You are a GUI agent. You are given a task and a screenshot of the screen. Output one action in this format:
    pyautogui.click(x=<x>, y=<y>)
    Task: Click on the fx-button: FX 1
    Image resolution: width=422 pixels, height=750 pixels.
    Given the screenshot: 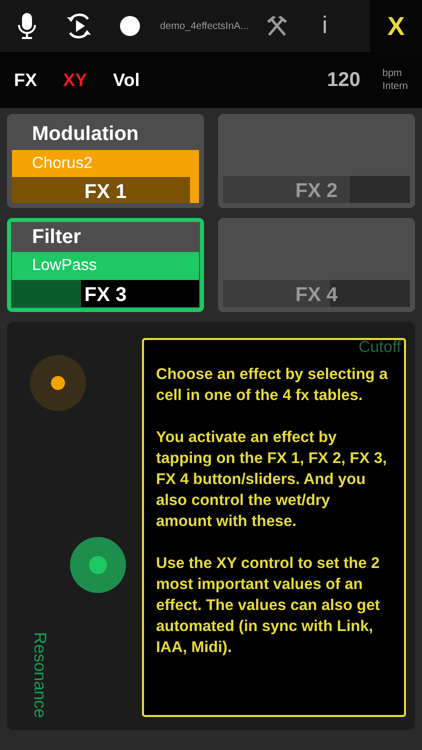 What is the action you would take?
    pyautogui.click(x=105, y=189)
    